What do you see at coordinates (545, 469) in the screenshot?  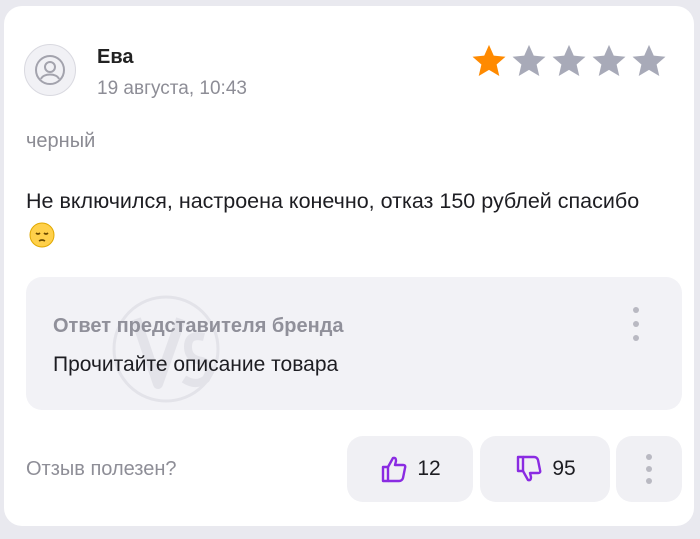 I see `dislike-button: 95` at bounding box center [545, 469].